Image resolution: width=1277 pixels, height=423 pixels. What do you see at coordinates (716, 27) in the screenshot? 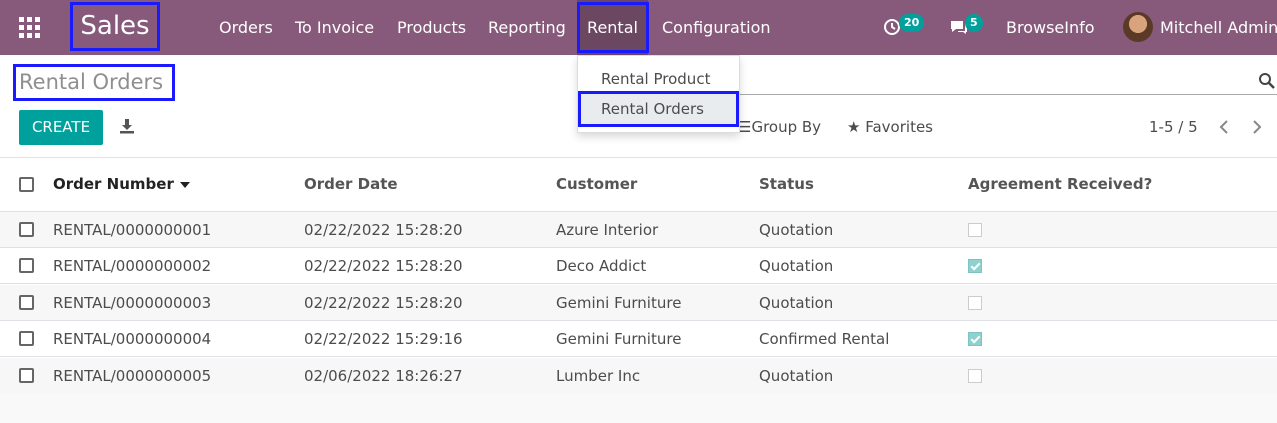
I see `menu-configuration: Configuration` at bounding box center [716, 27].